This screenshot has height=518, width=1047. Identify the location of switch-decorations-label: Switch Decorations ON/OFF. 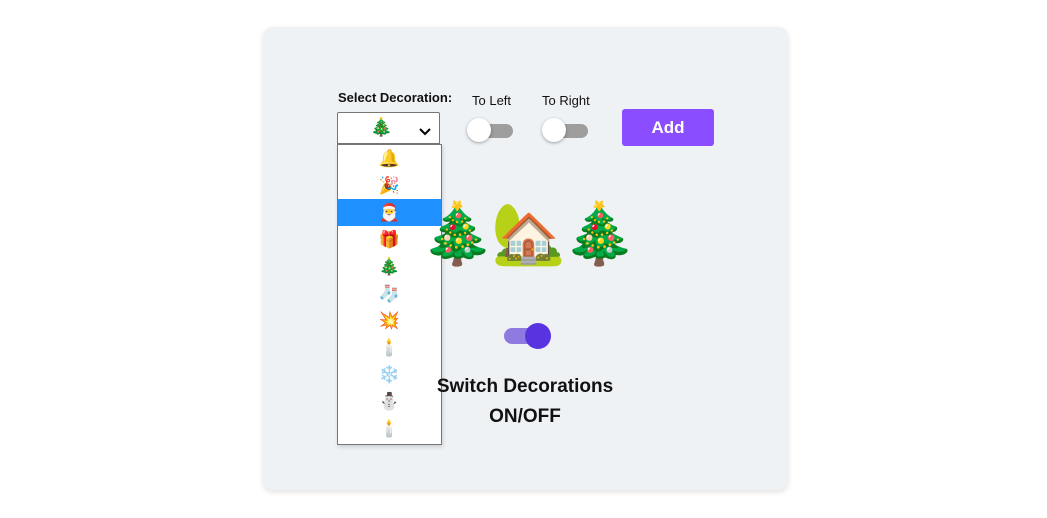
(525, 402).